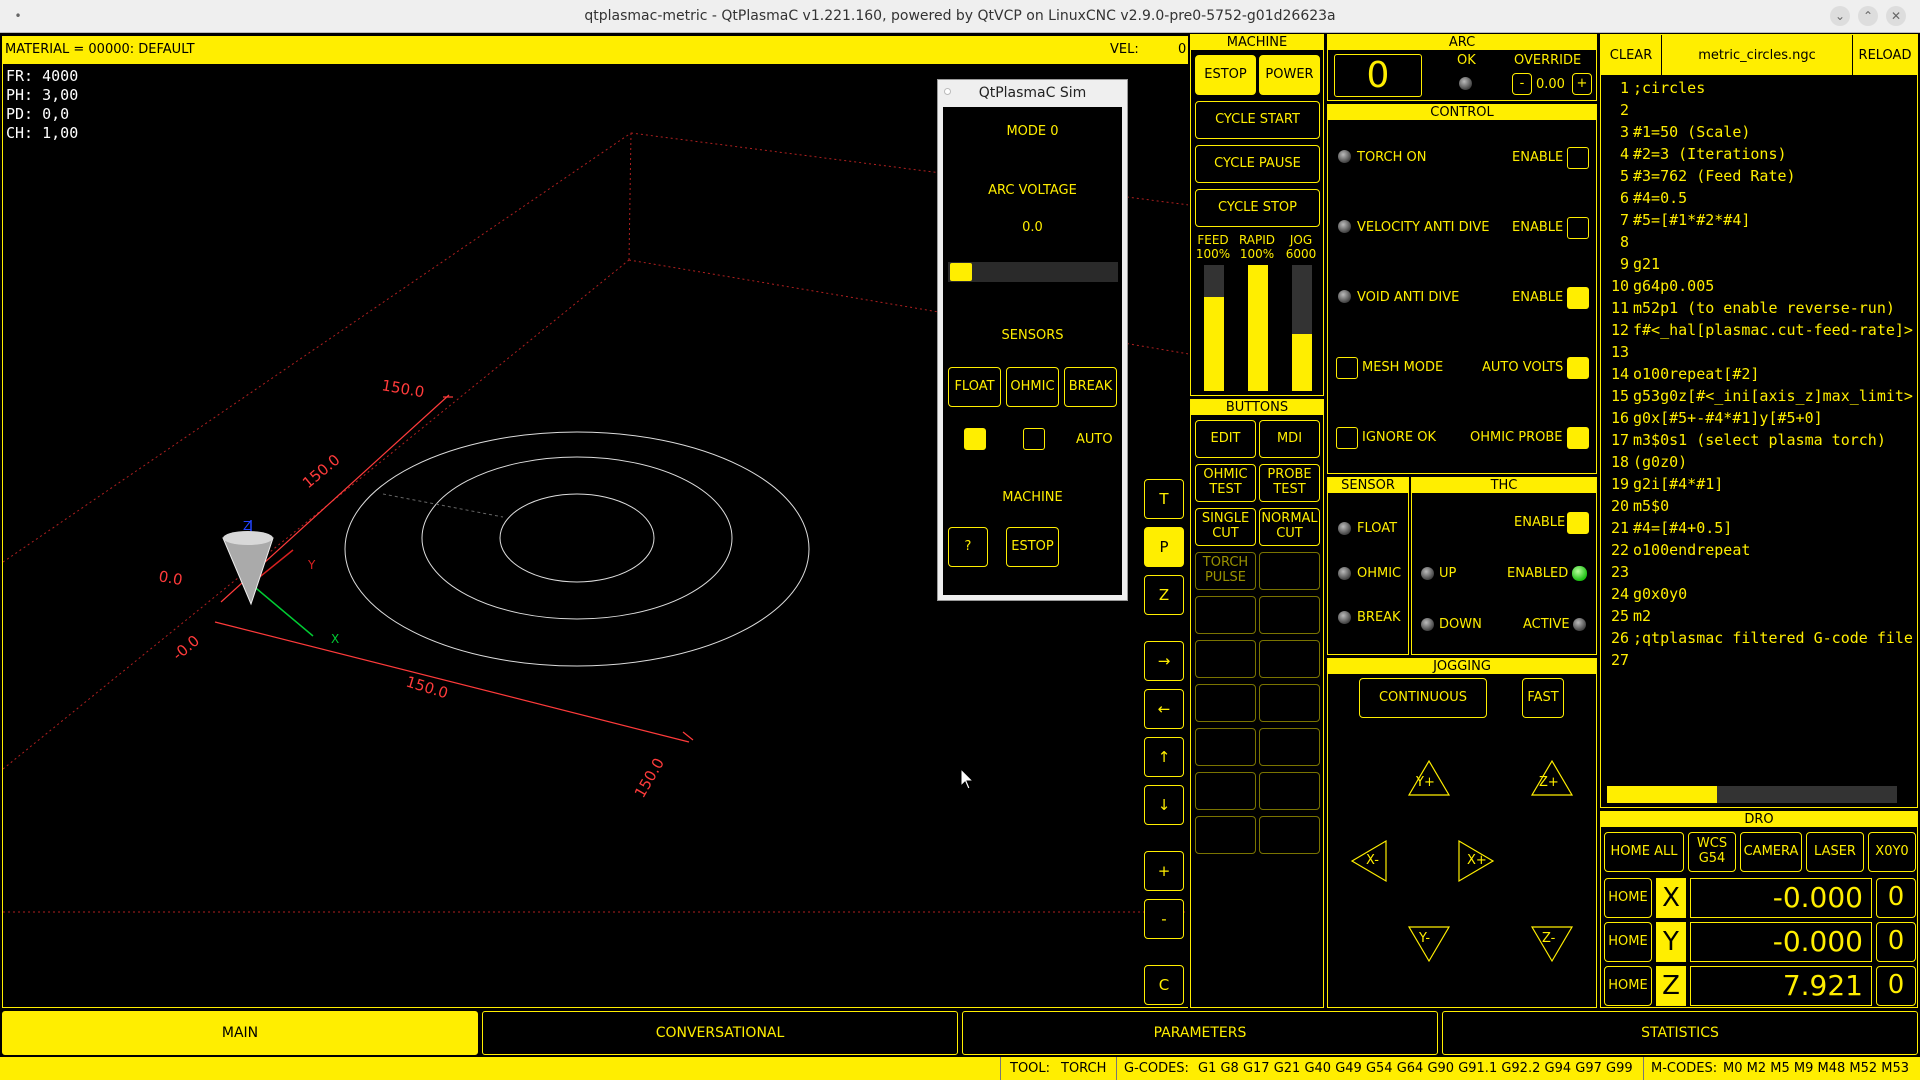 This screenshot has width=1920, height=1080. I want to click on sim-ohmic-checkbox, so click(1034, 439).